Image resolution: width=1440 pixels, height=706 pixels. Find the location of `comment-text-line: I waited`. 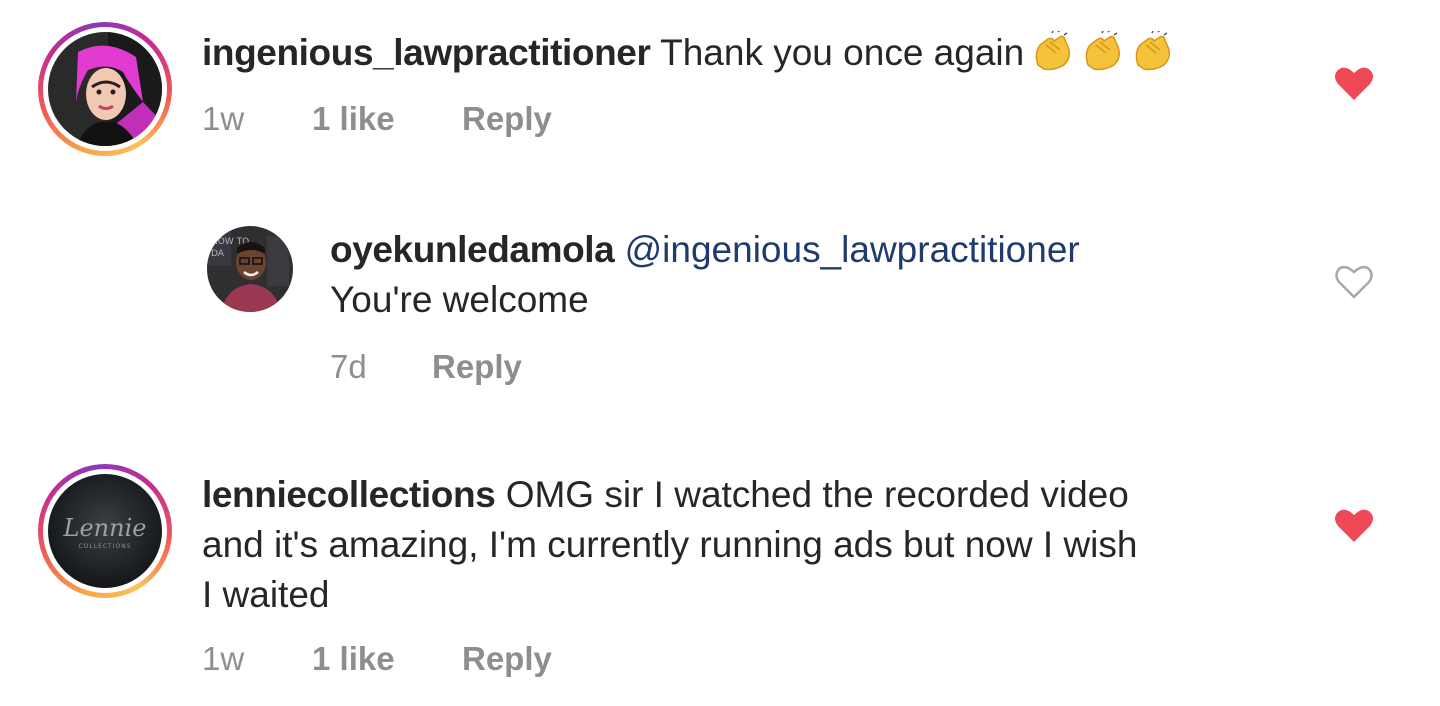

comment-text-line: I waited is located at coordinates (266, 594).